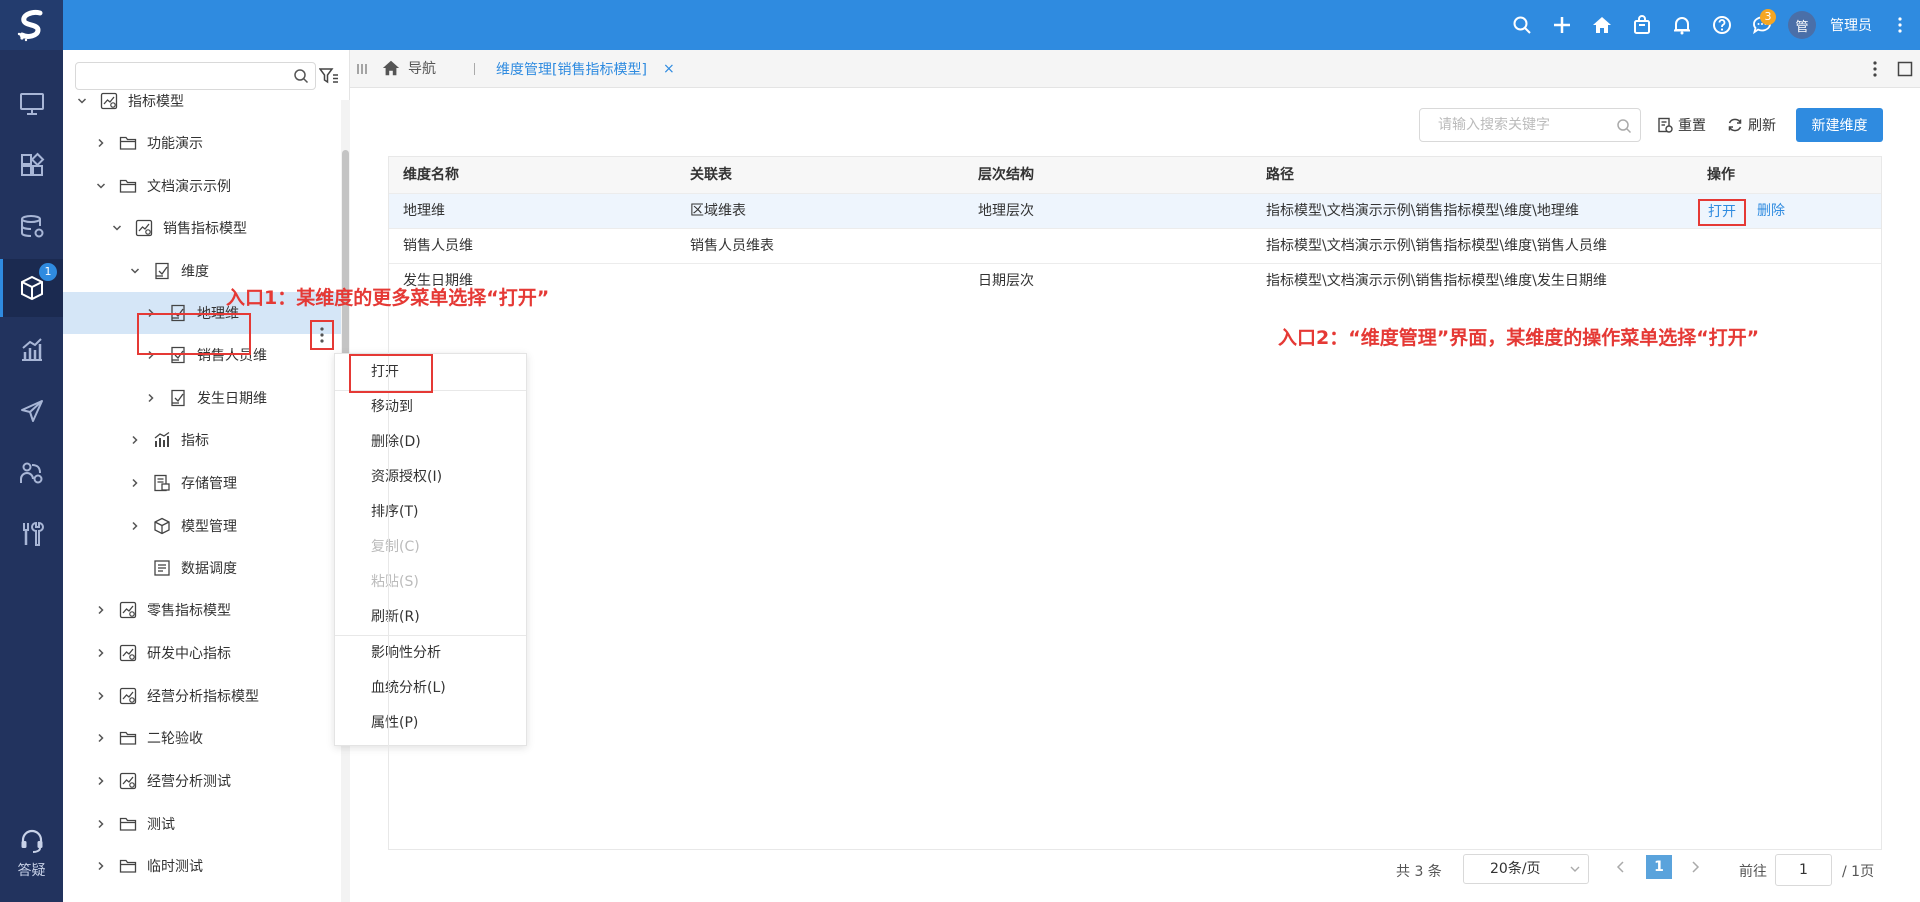 The image size is (1920, 902). Describe the element at coordinates (1280, 175) in the screenshot. I see `header-path: 路径` at that location.